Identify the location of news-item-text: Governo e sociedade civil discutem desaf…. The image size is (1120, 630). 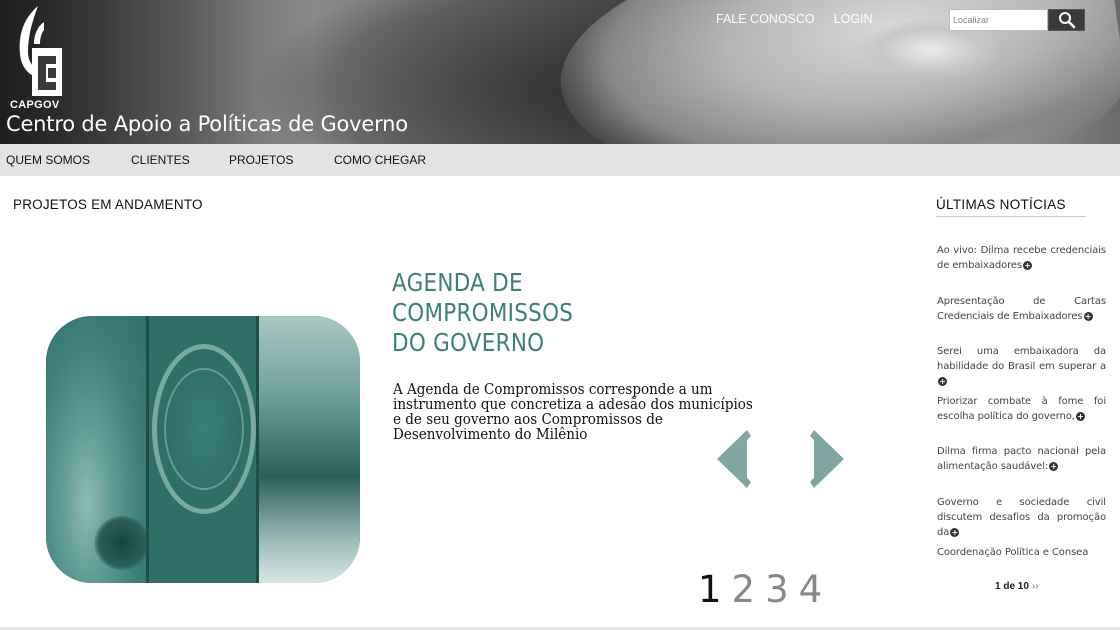
(1021, 517).